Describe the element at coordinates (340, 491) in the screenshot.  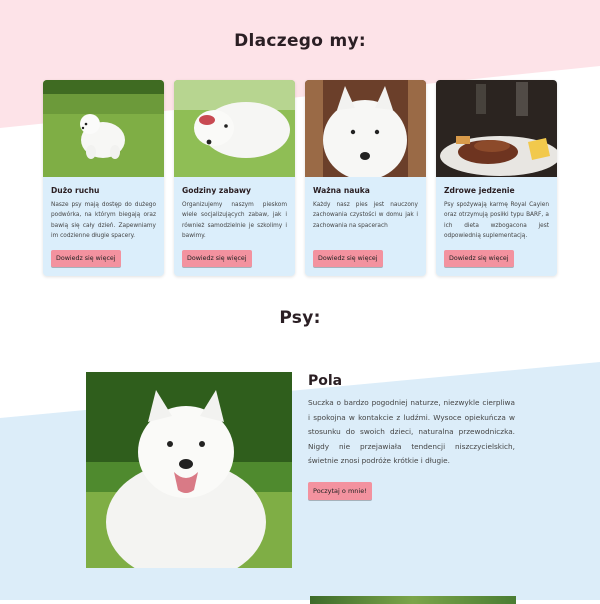
I see `read-about-me-button: Poczytaj o mnie!` at that location.